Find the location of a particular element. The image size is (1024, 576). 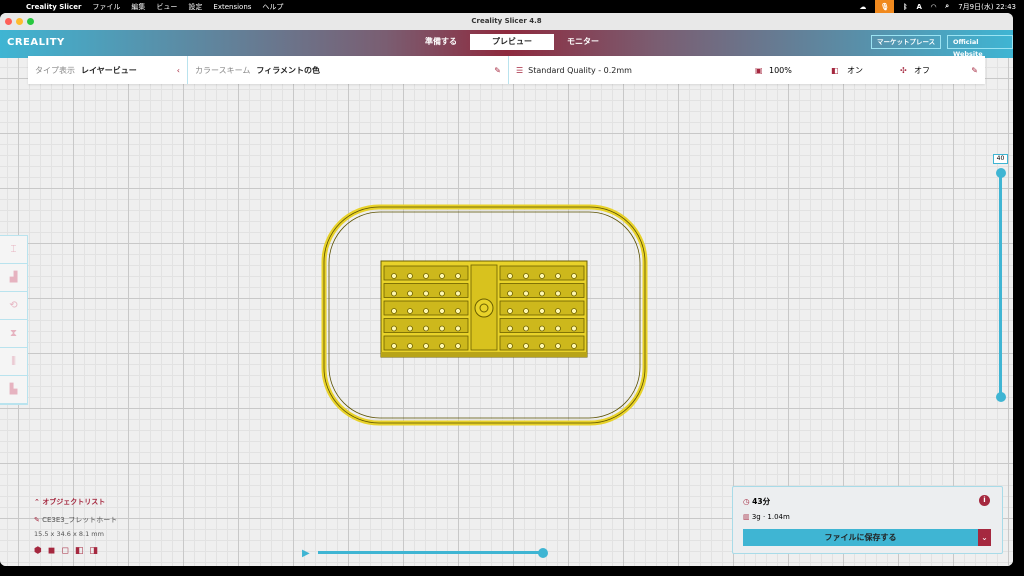

menu-extensions: Extensions is located at coordinates (232, 7).